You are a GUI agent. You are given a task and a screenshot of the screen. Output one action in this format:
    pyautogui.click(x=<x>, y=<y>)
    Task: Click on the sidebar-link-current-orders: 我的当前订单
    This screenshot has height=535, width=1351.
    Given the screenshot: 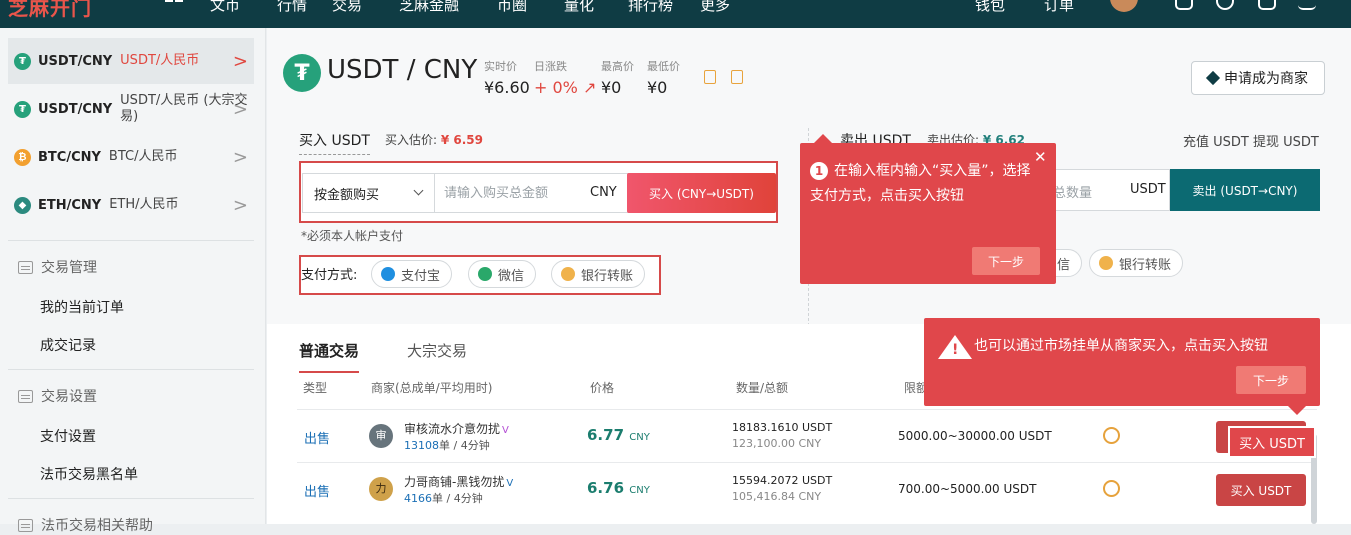 What is the action you would take?
    pyautogui.click(x=82, y=307)
    